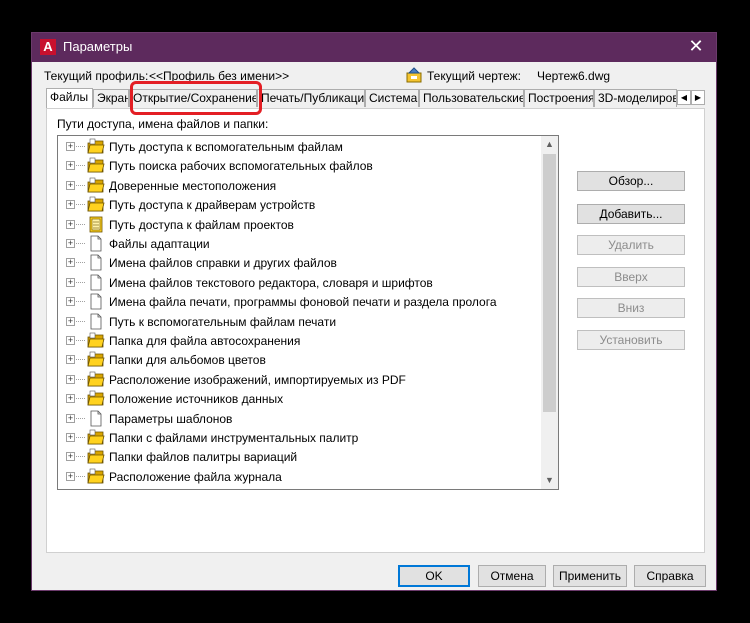 The height and width of the screenshot is (623, 750). What do you see at coordinates (159, 244) in the screenshot?
I see `tree-item-label: Файлы адаптации` at bounding box center [159, 244].